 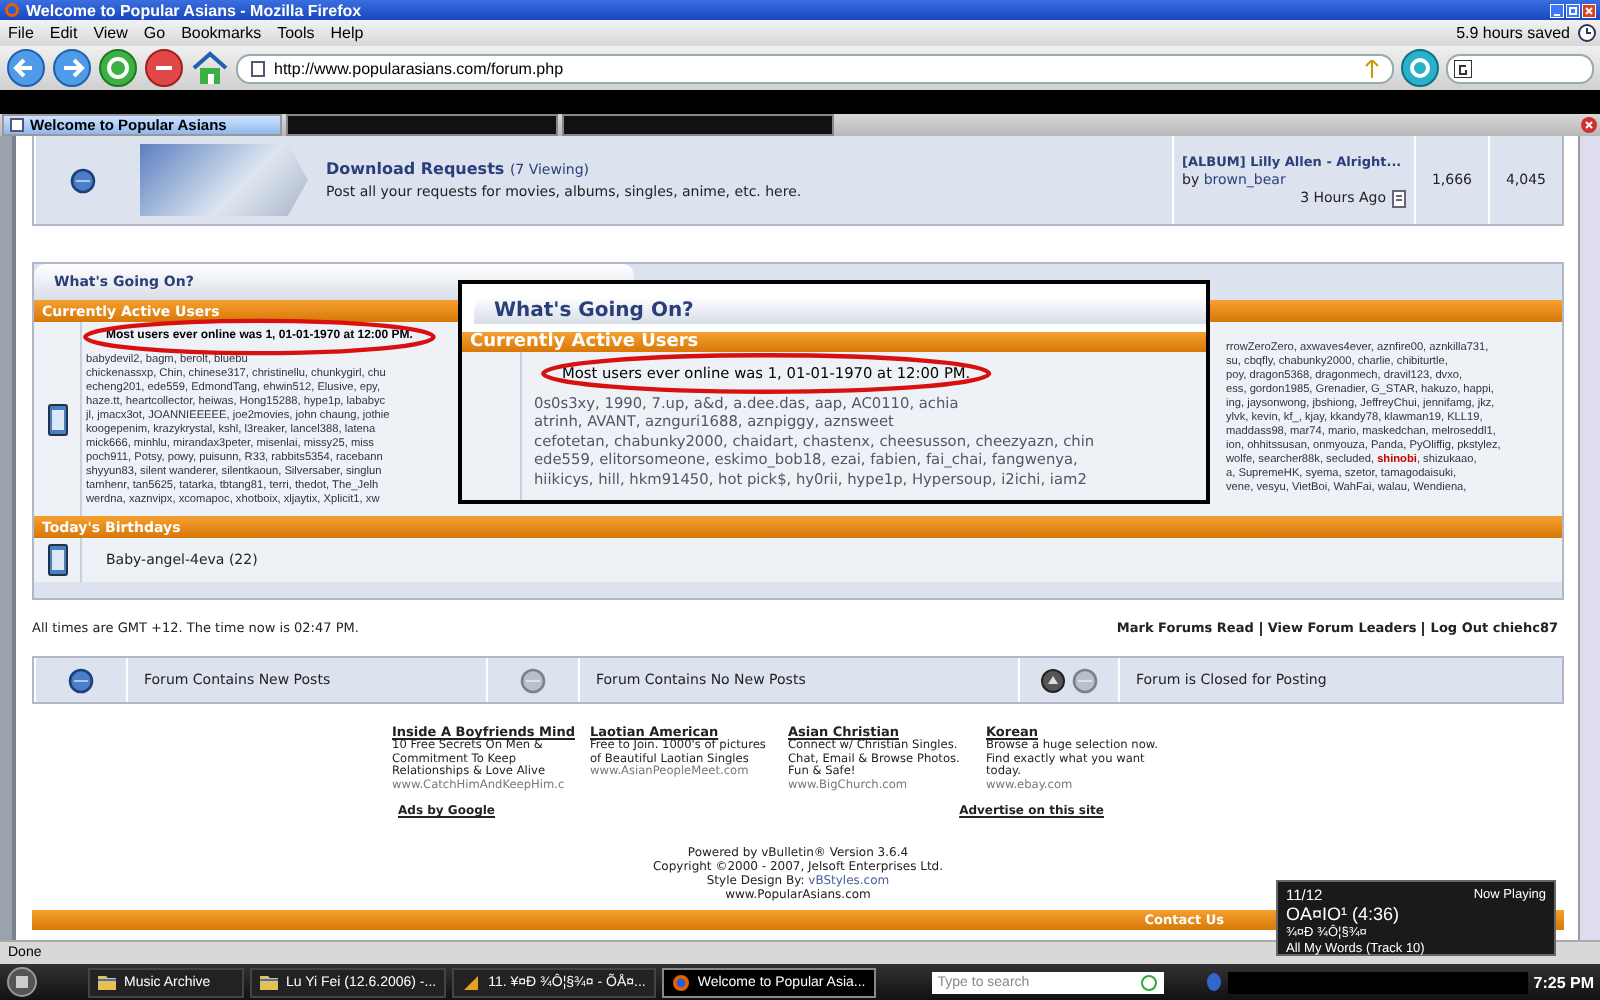 I want to click on menu-item: Edit, so click(x=63, y=33).